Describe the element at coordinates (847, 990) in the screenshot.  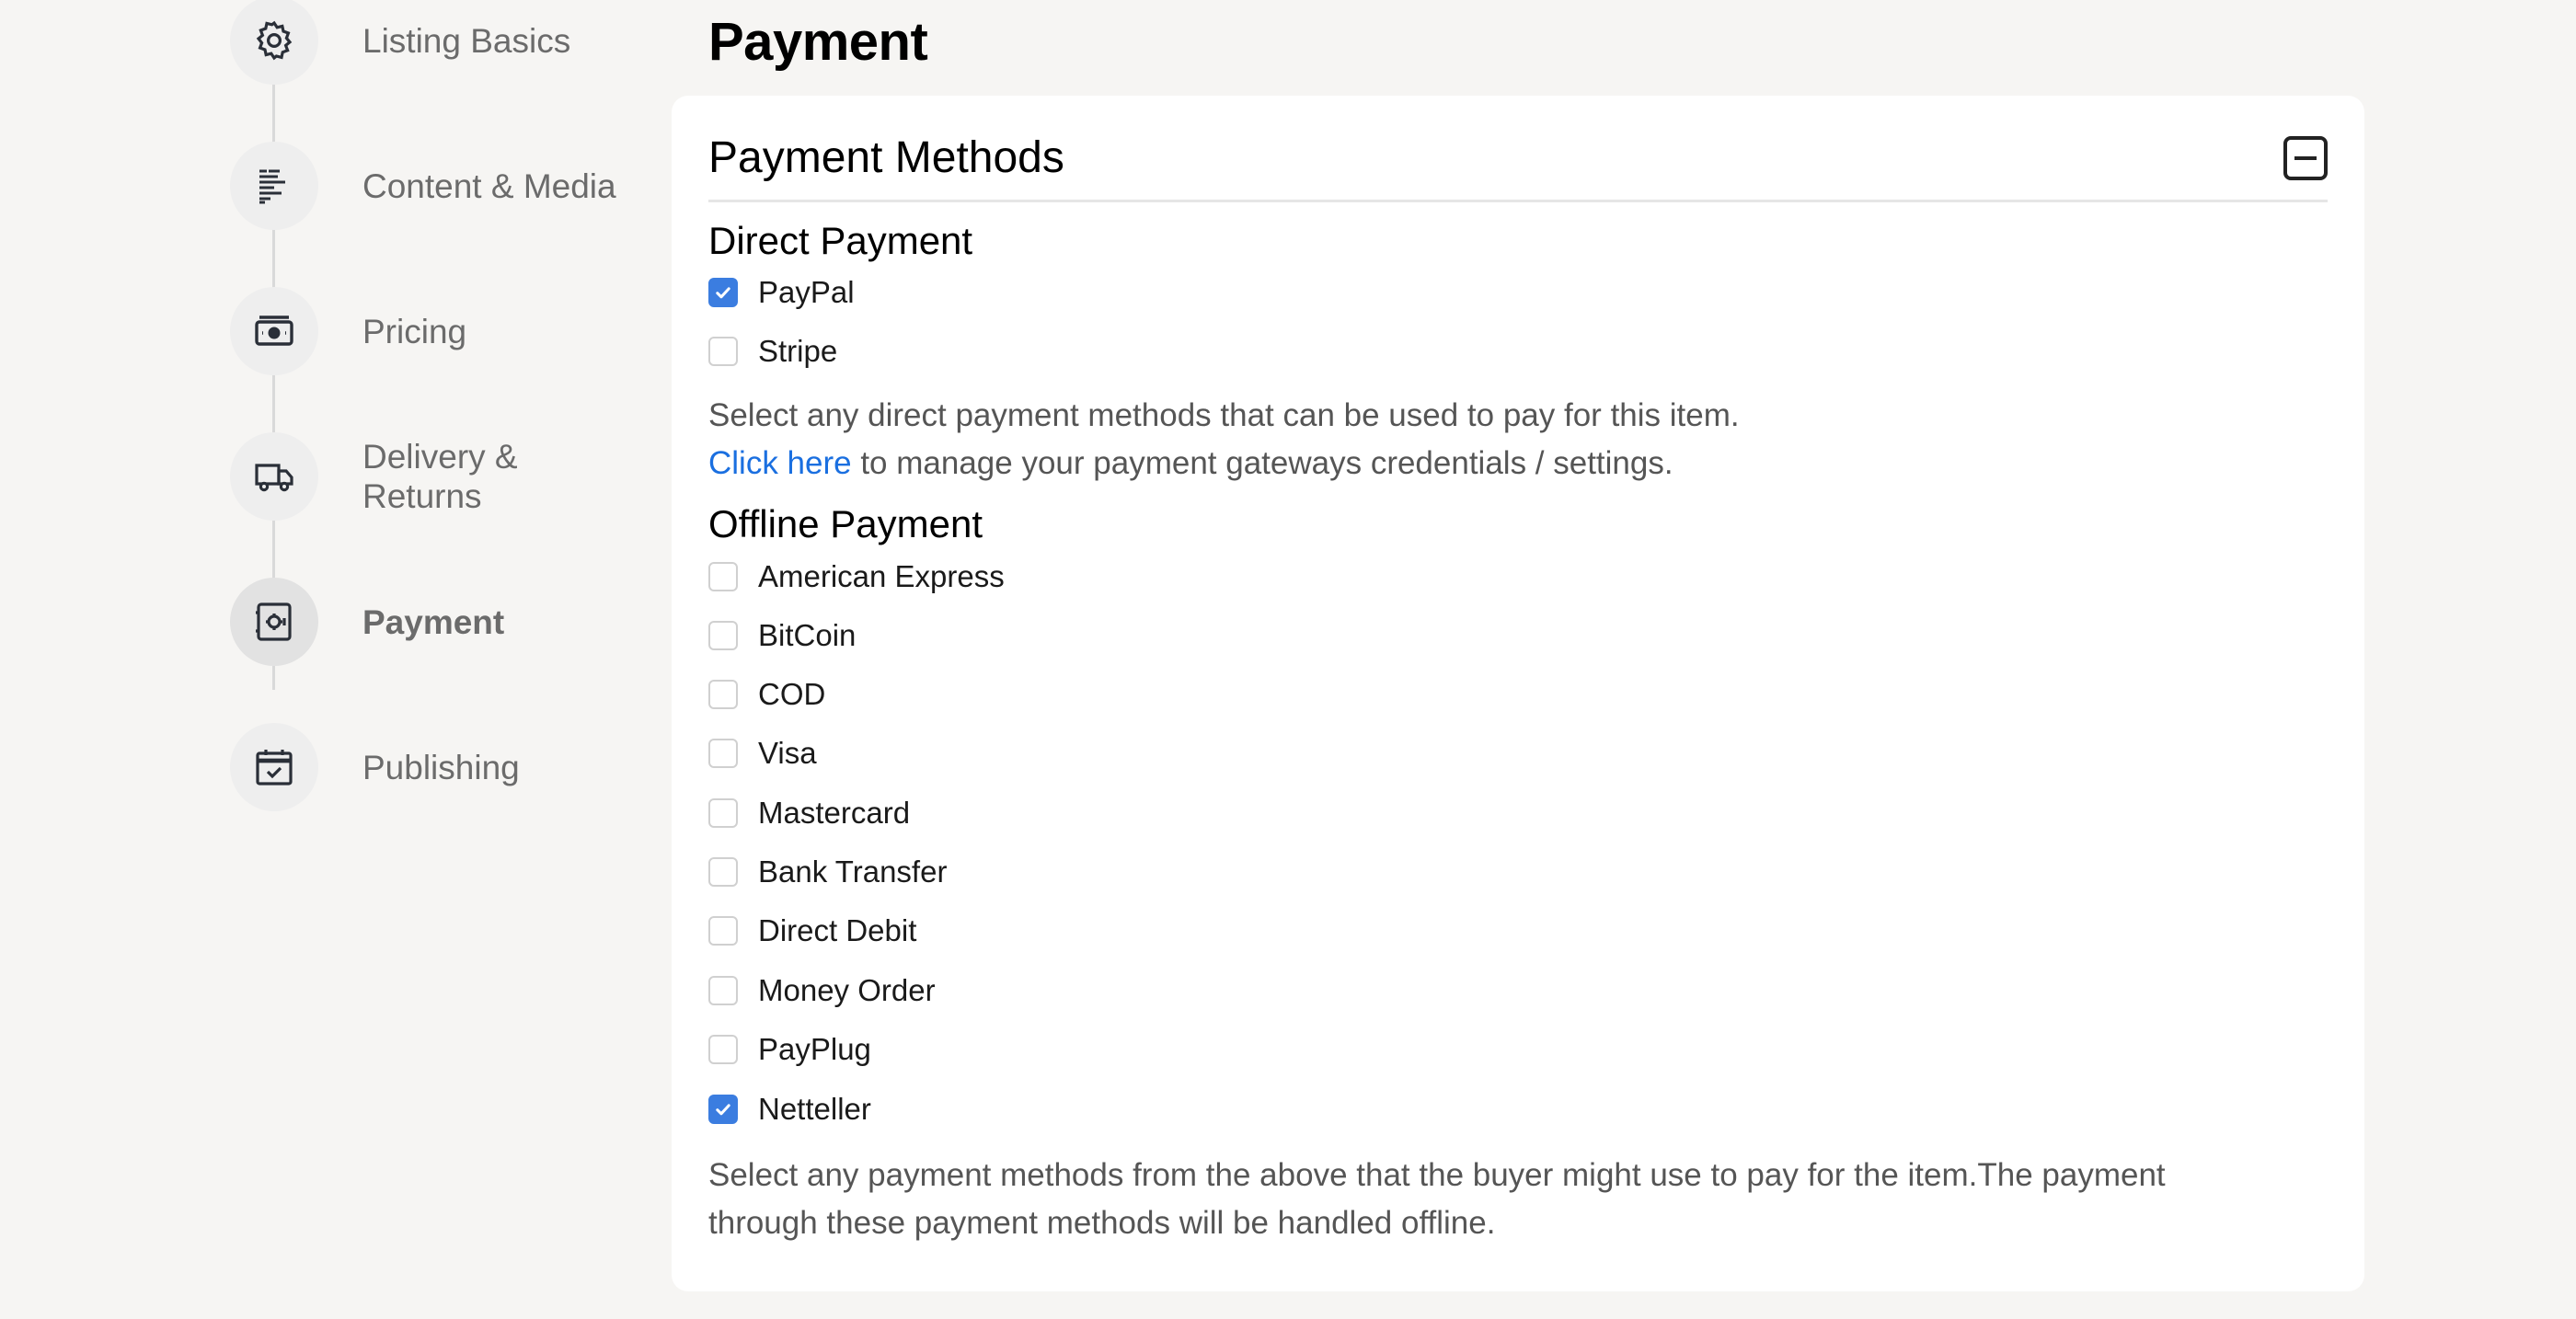
I see `option-label: Money Order` at that location.